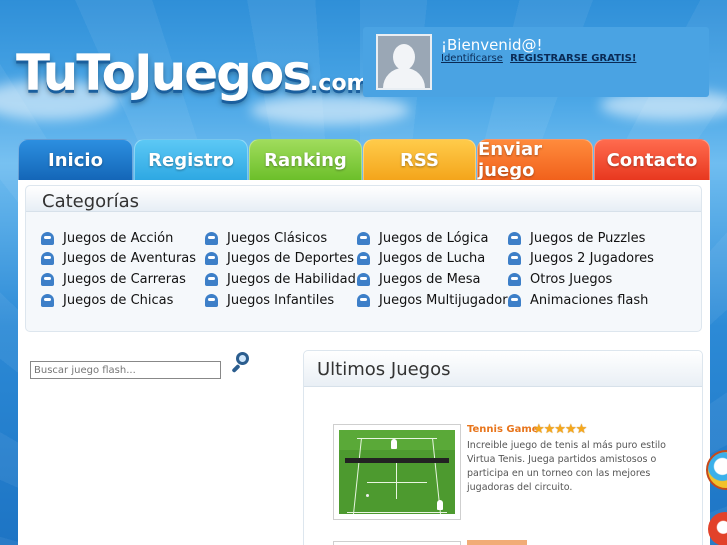  I want to click on tab-ranking: Ranking, so click(305, 160).